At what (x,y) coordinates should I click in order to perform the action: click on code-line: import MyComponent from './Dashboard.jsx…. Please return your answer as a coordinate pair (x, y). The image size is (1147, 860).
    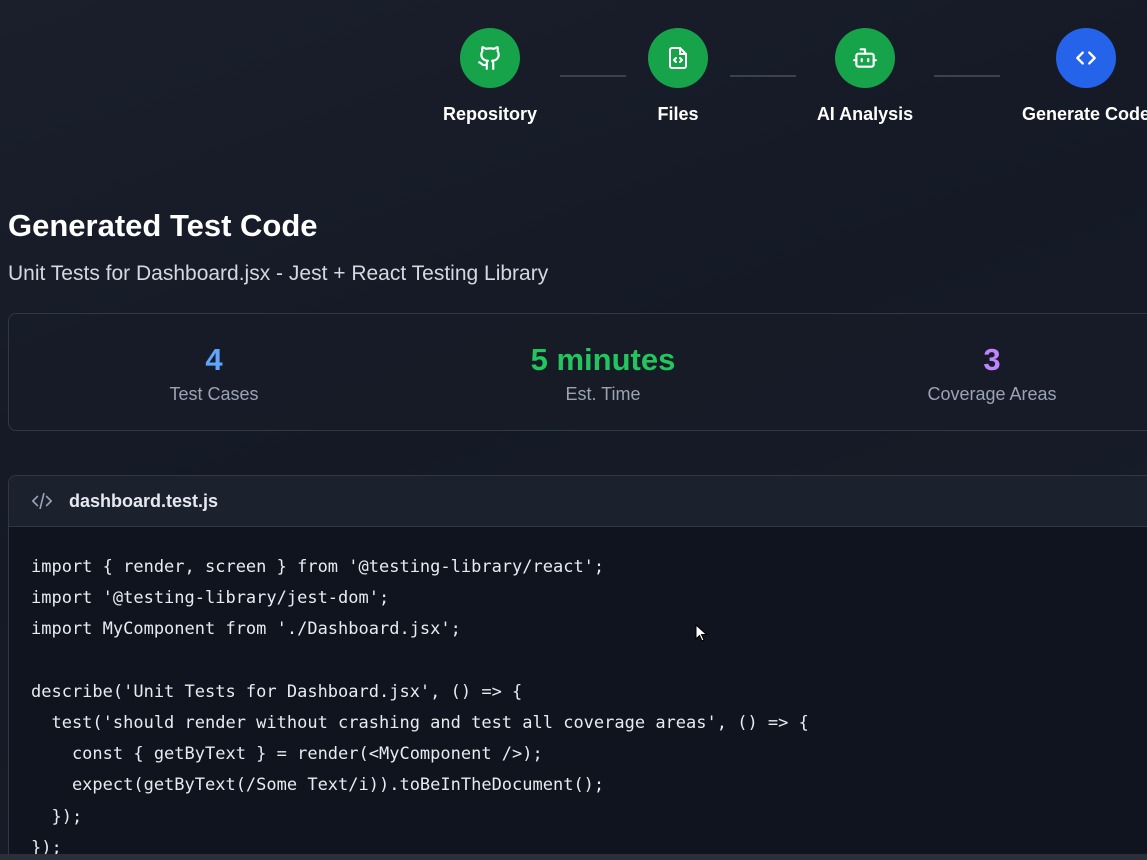
    Looking at the image, I should click on (246, 629).